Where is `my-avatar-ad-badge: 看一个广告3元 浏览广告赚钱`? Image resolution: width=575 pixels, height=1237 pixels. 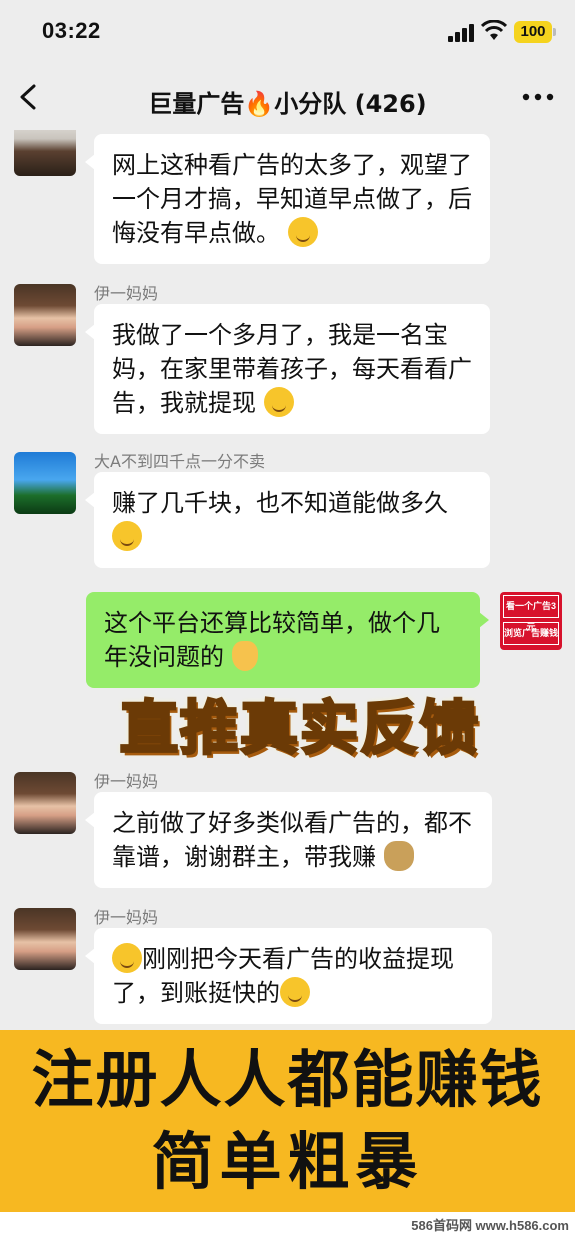 my-avatar-ad-badge: 看一个广告3元 浏览广告赚钱 is located at coordinates (531, 621).